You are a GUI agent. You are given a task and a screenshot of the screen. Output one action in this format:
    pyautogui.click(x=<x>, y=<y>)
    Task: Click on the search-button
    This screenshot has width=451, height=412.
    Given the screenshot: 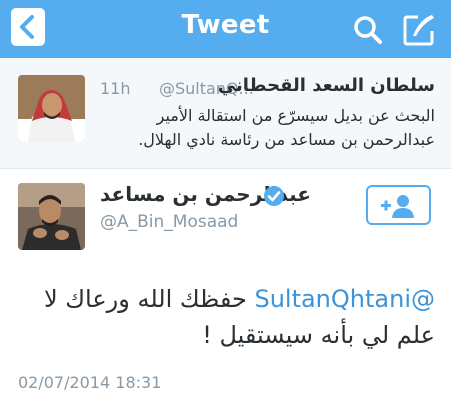 What is the action you would take?
    pyautogui.click(x=368, y=30)
    